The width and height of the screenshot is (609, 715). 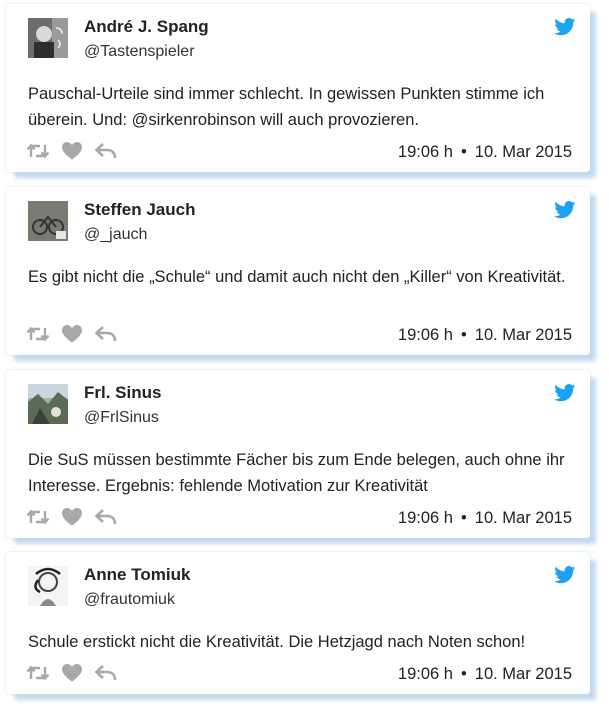 I want to click on author-handle: @_jauch, so click(x=115, y=235).